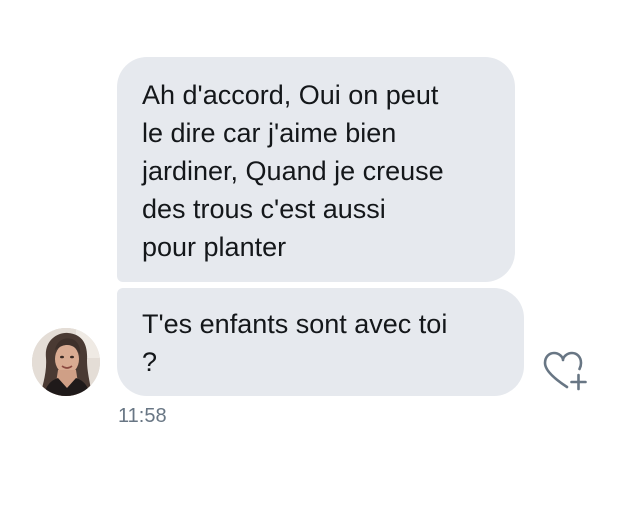  I want to click on avatar, so click(66, 362).